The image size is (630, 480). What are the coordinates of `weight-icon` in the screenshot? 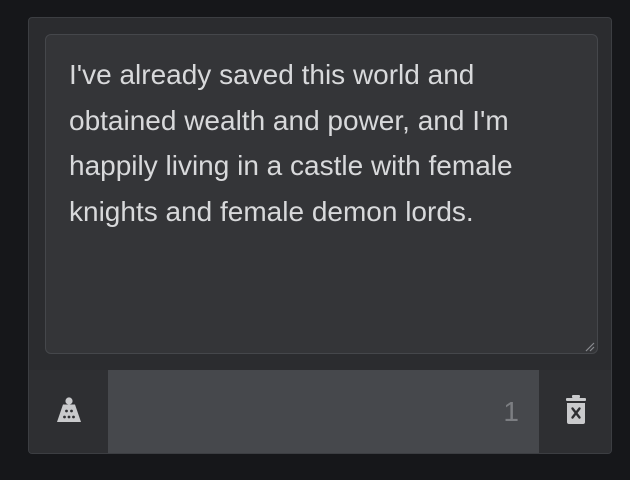 It's located at (69, 412).